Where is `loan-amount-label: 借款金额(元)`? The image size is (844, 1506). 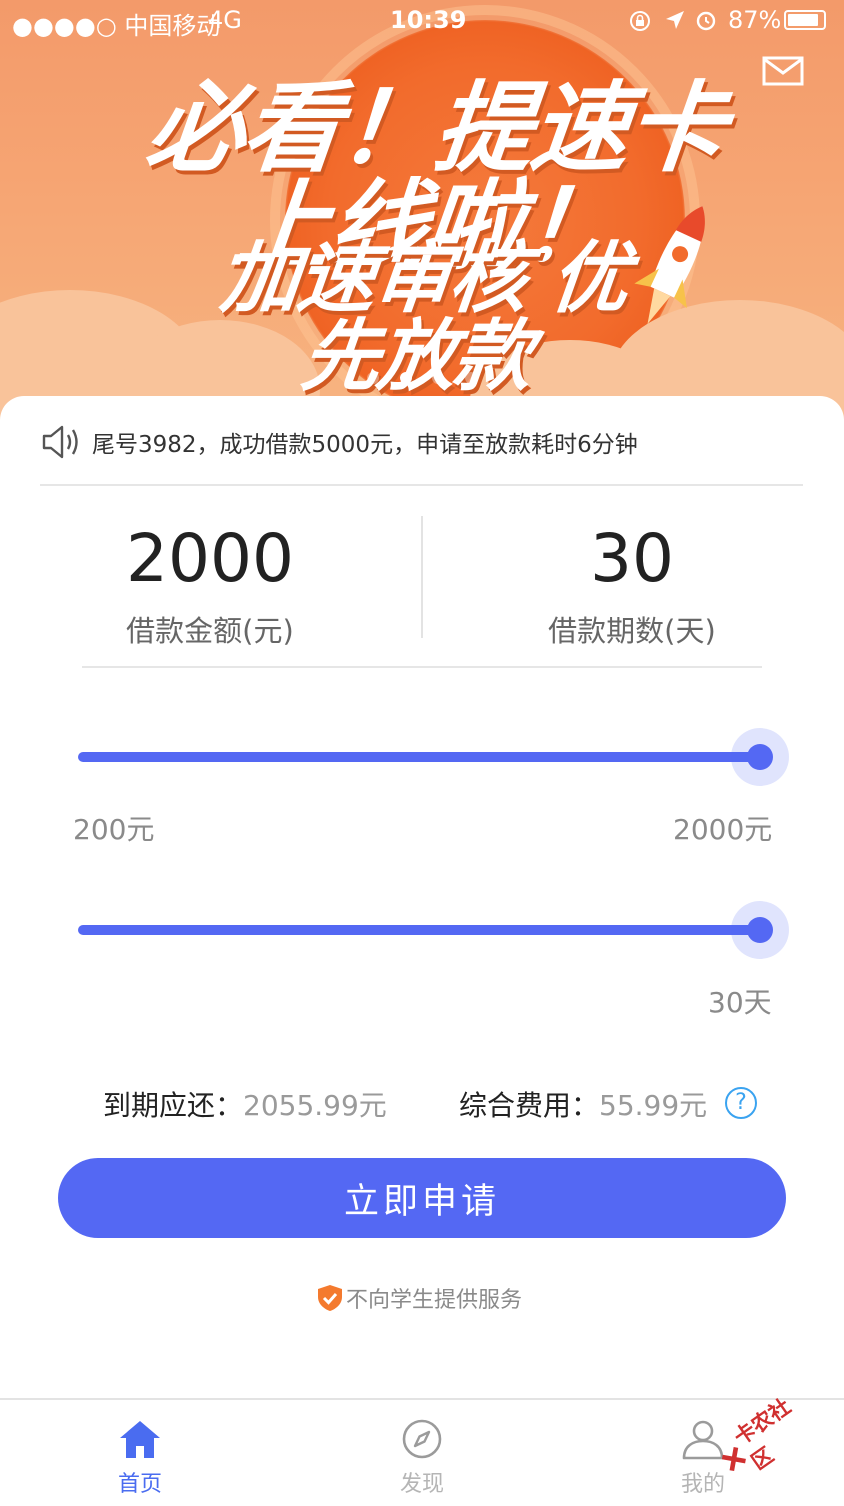
loan-amount-label: 借款金额(元) is located at coordinates (210, 631).